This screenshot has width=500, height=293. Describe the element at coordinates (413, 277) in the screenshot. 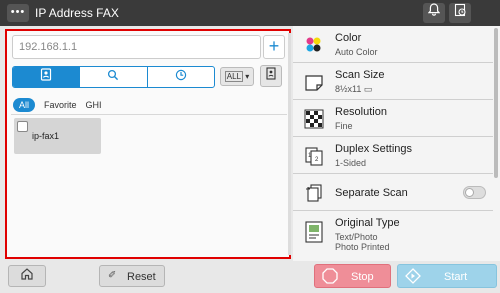

I see `start-icon` at that location.